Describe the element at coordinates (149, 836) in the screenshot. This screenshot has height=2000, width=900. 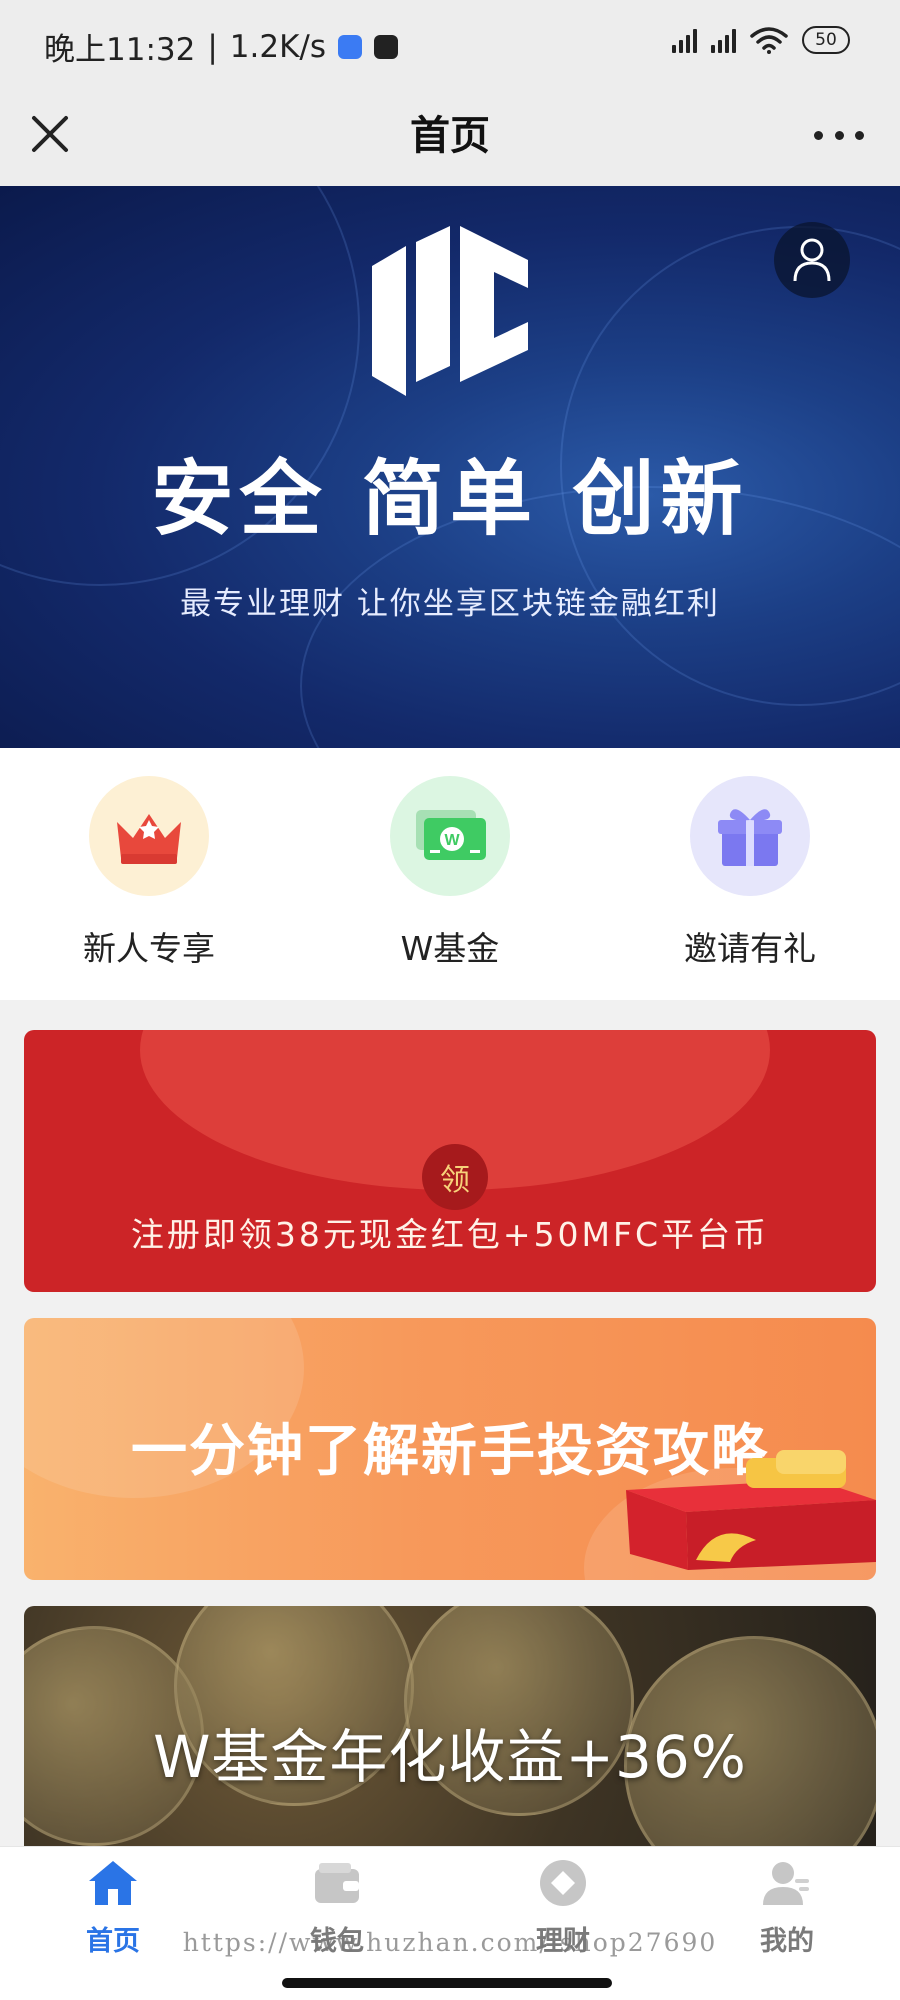
I see `crown-icon` at that location.